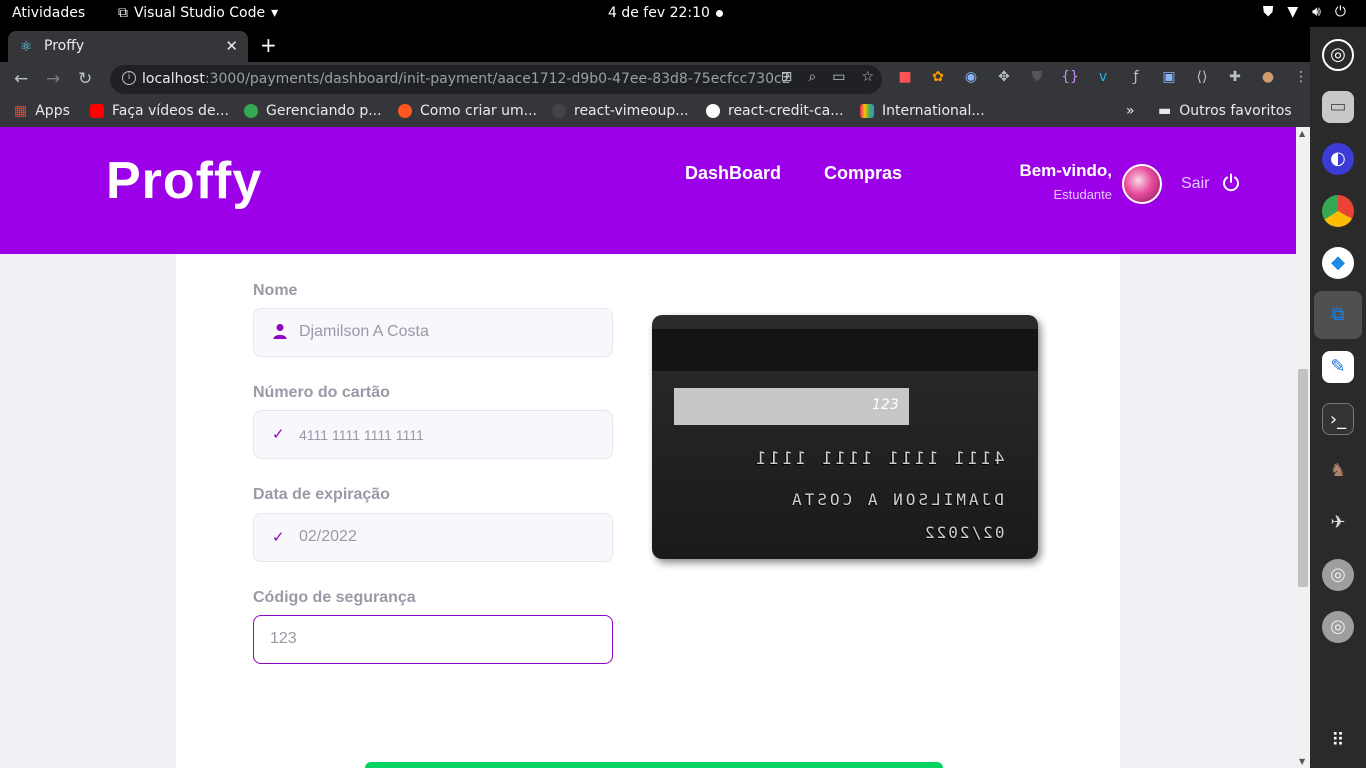  Describe the element at coordinates (1065, 181) in the screenshot. I see `welcome-block: Bem-vindo, Estudante` at that location.